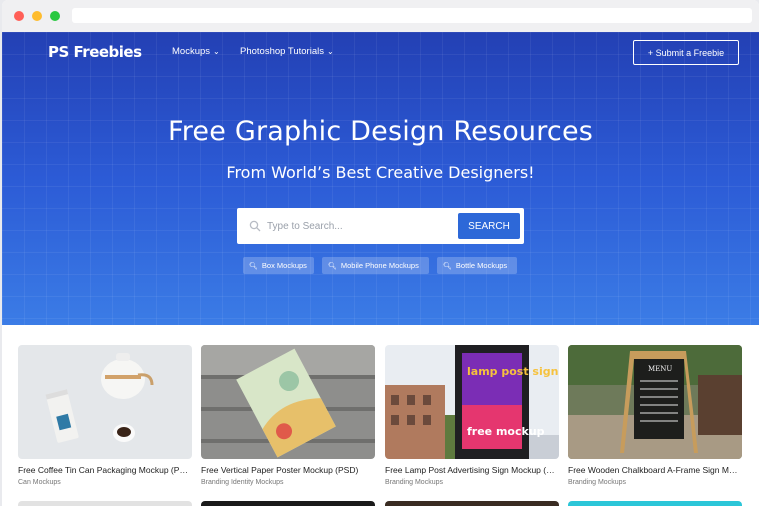 The height and width of the screenshot is (506, 759). What do you see at coordinates (288, 482) in the screenshot?
I see `card-category: Branding Identity Mockups` at bounding box center [288, 482].